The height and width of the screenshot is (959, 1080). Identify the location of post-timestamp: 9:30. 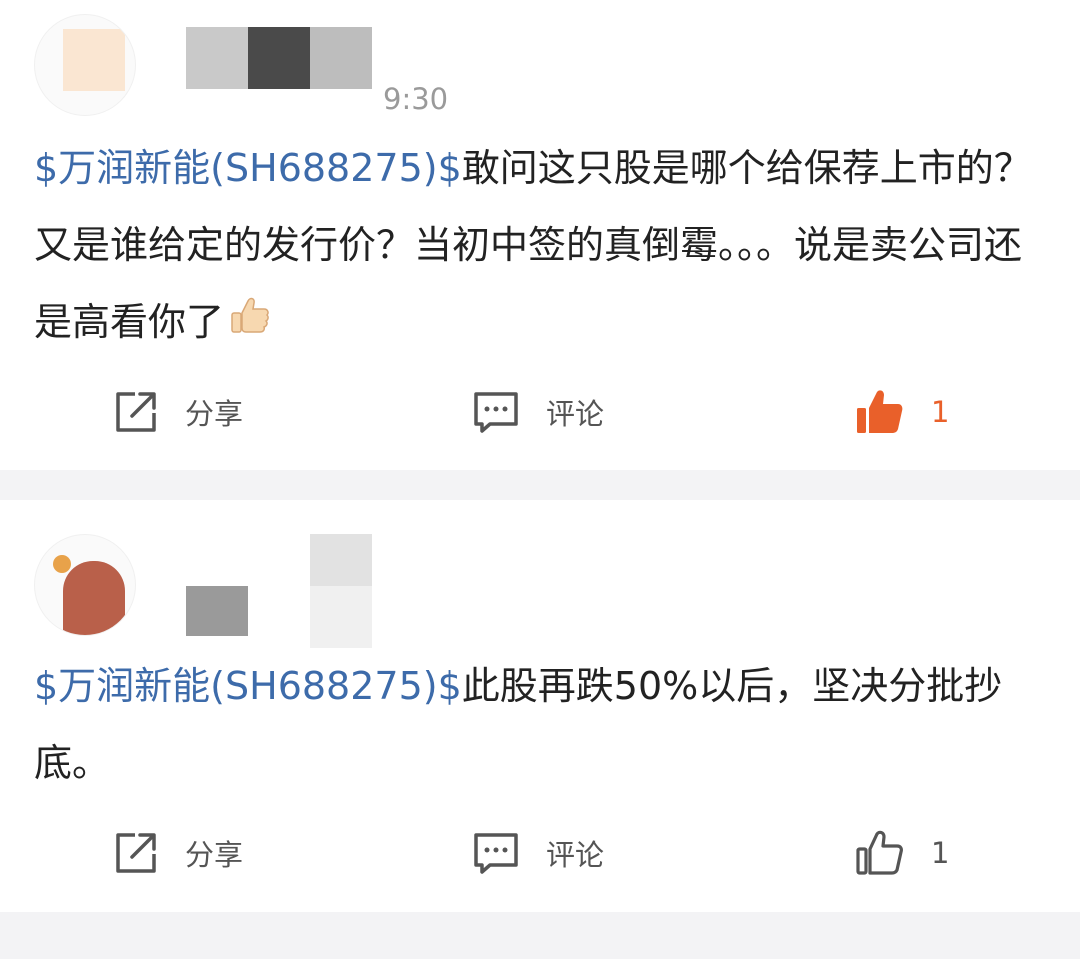
(416, 99).